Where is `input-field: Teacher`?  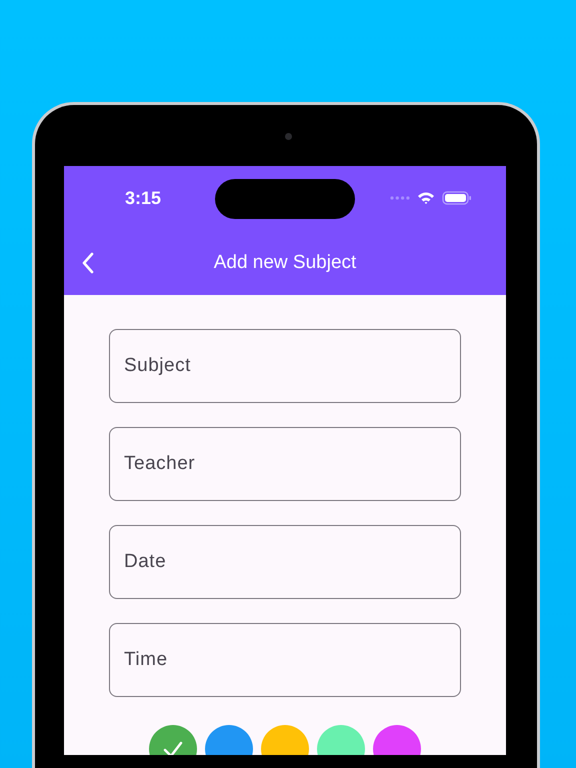
input-field: Teacher is located at coordinates (285, 464).